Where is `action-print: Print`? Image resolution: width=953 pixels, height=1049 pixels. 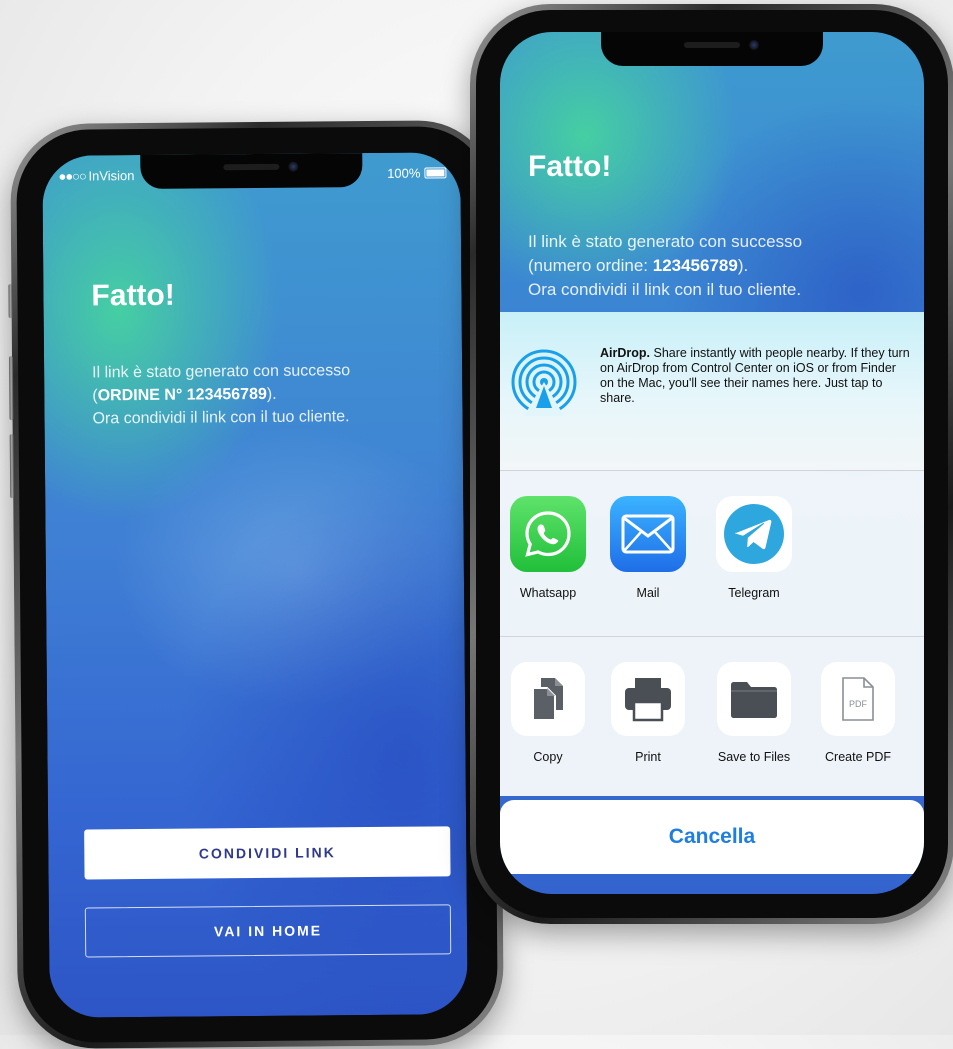
action-print: Print is located at coordinates (648, 713).